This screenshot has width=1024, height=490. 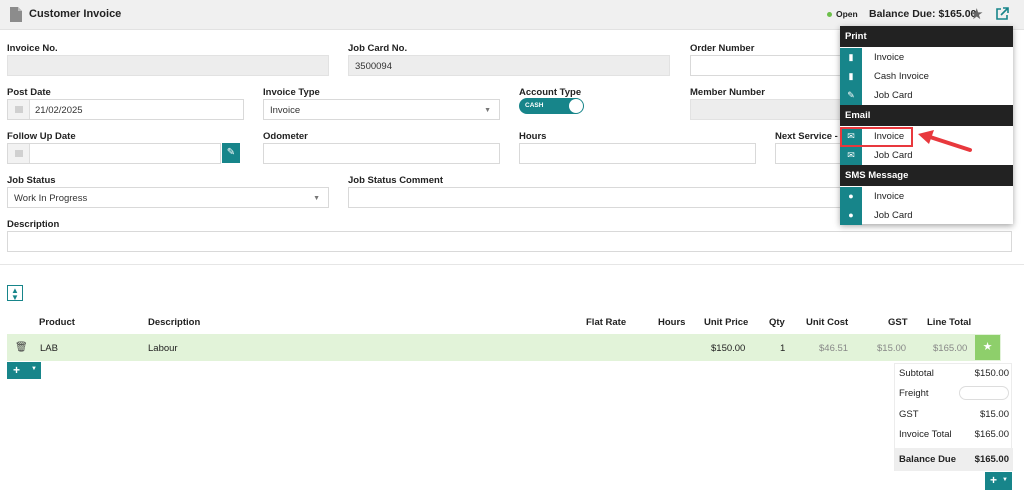 I want to click on divider, so click(x=512, y=264).